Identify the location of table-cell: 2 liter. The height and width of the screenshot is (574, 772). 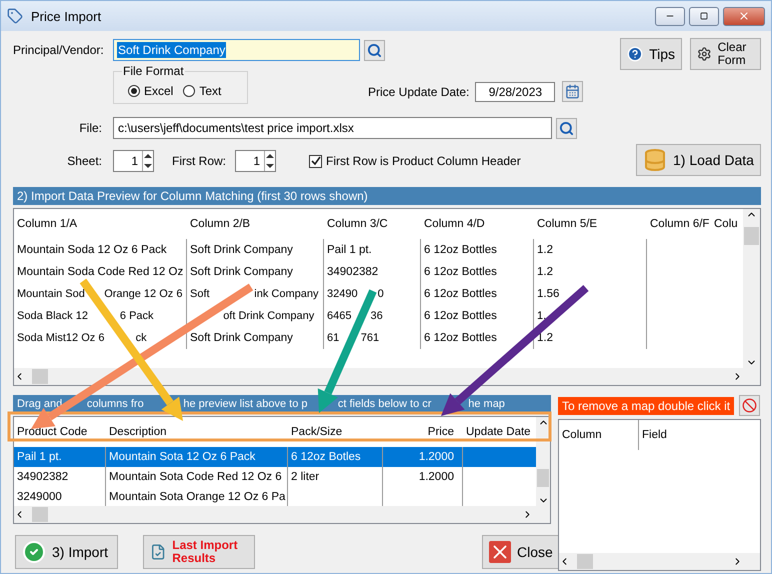
(335, 477).